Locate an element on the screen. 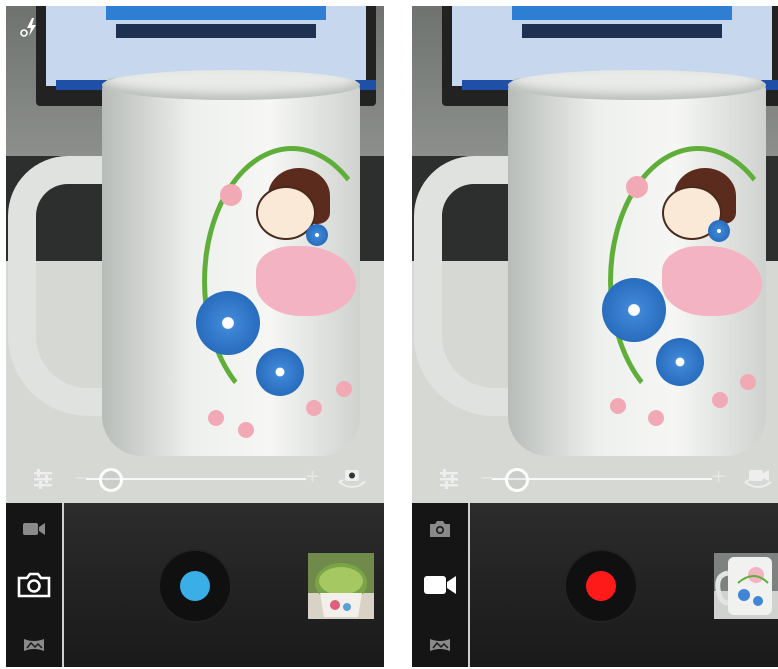 Image resolution: width=778 pixels, height=669 pixels. record-button is located at coordinates (601, 586).